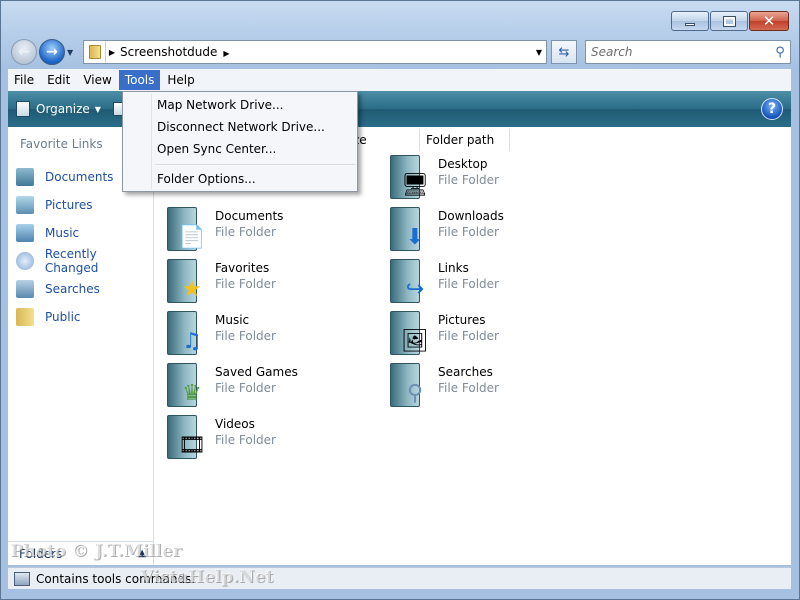  What do you see at coordinates (772, 109) in the screenshot?
I see `help-icon: ?` at bounding box center [772, 109].